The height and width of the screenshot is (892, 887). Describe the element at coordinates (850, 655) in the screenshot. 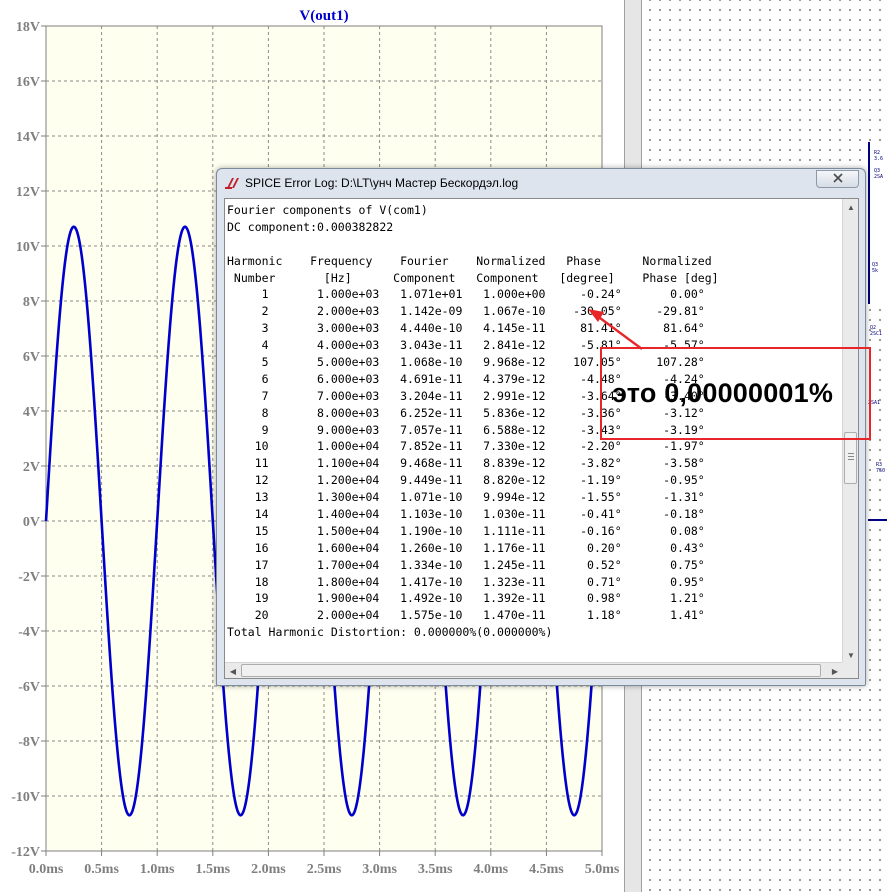

I see `scroll-down-icon: ▼` at that location.